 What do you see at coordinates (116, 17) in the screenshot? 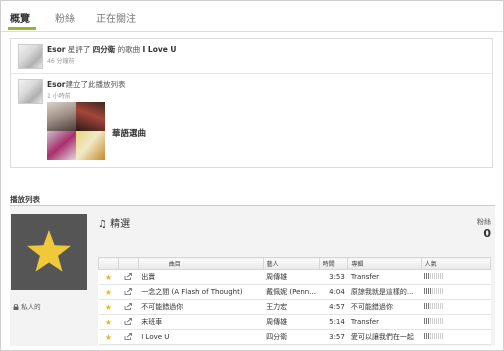
I see `tab-following: 正在關注` at bounding box center [116, 17].